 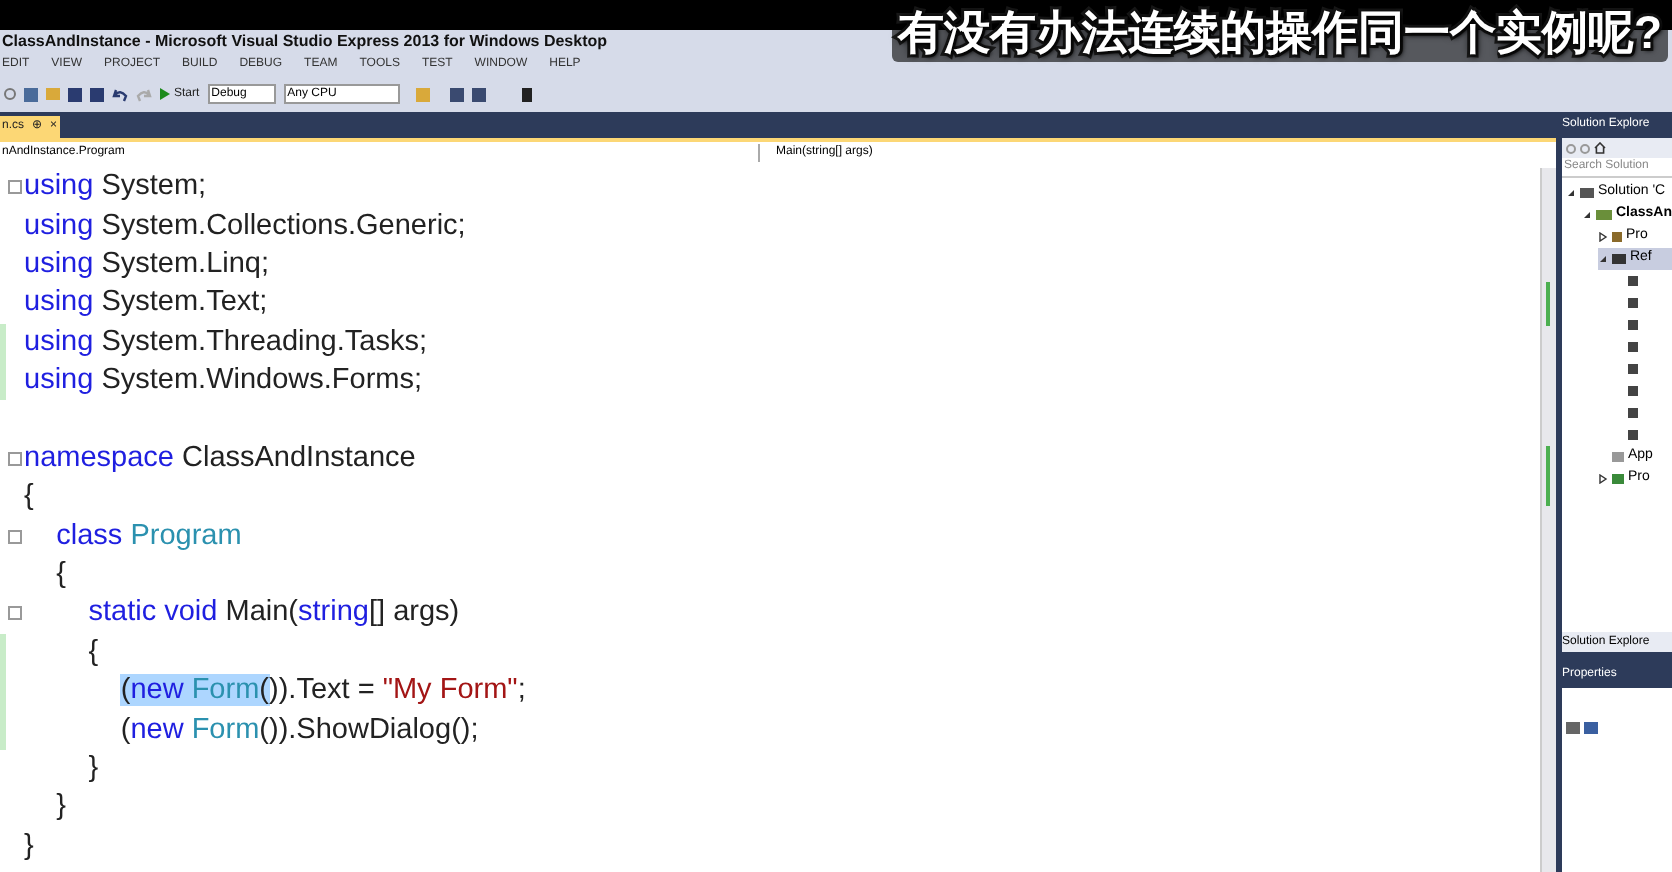 What do you see at coordinates (97, 94) in the screenshot?
I see `save-all-icon` at bounding box center [97, 94].